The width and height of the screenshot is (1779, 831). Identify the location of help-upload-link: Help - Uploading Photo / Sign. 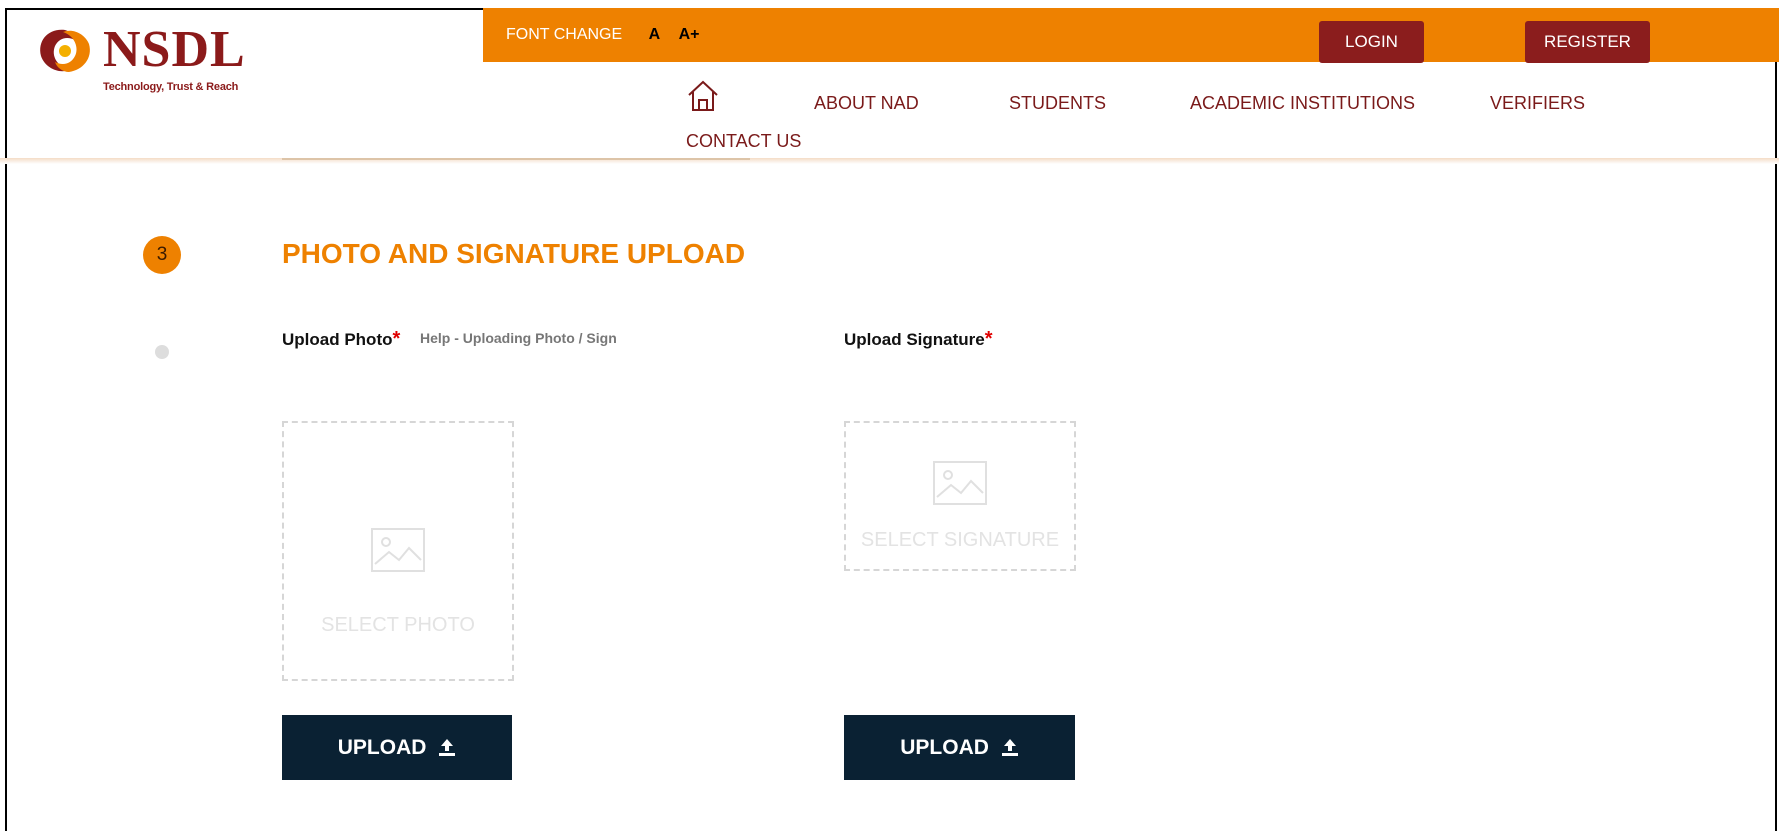
(518, 338).